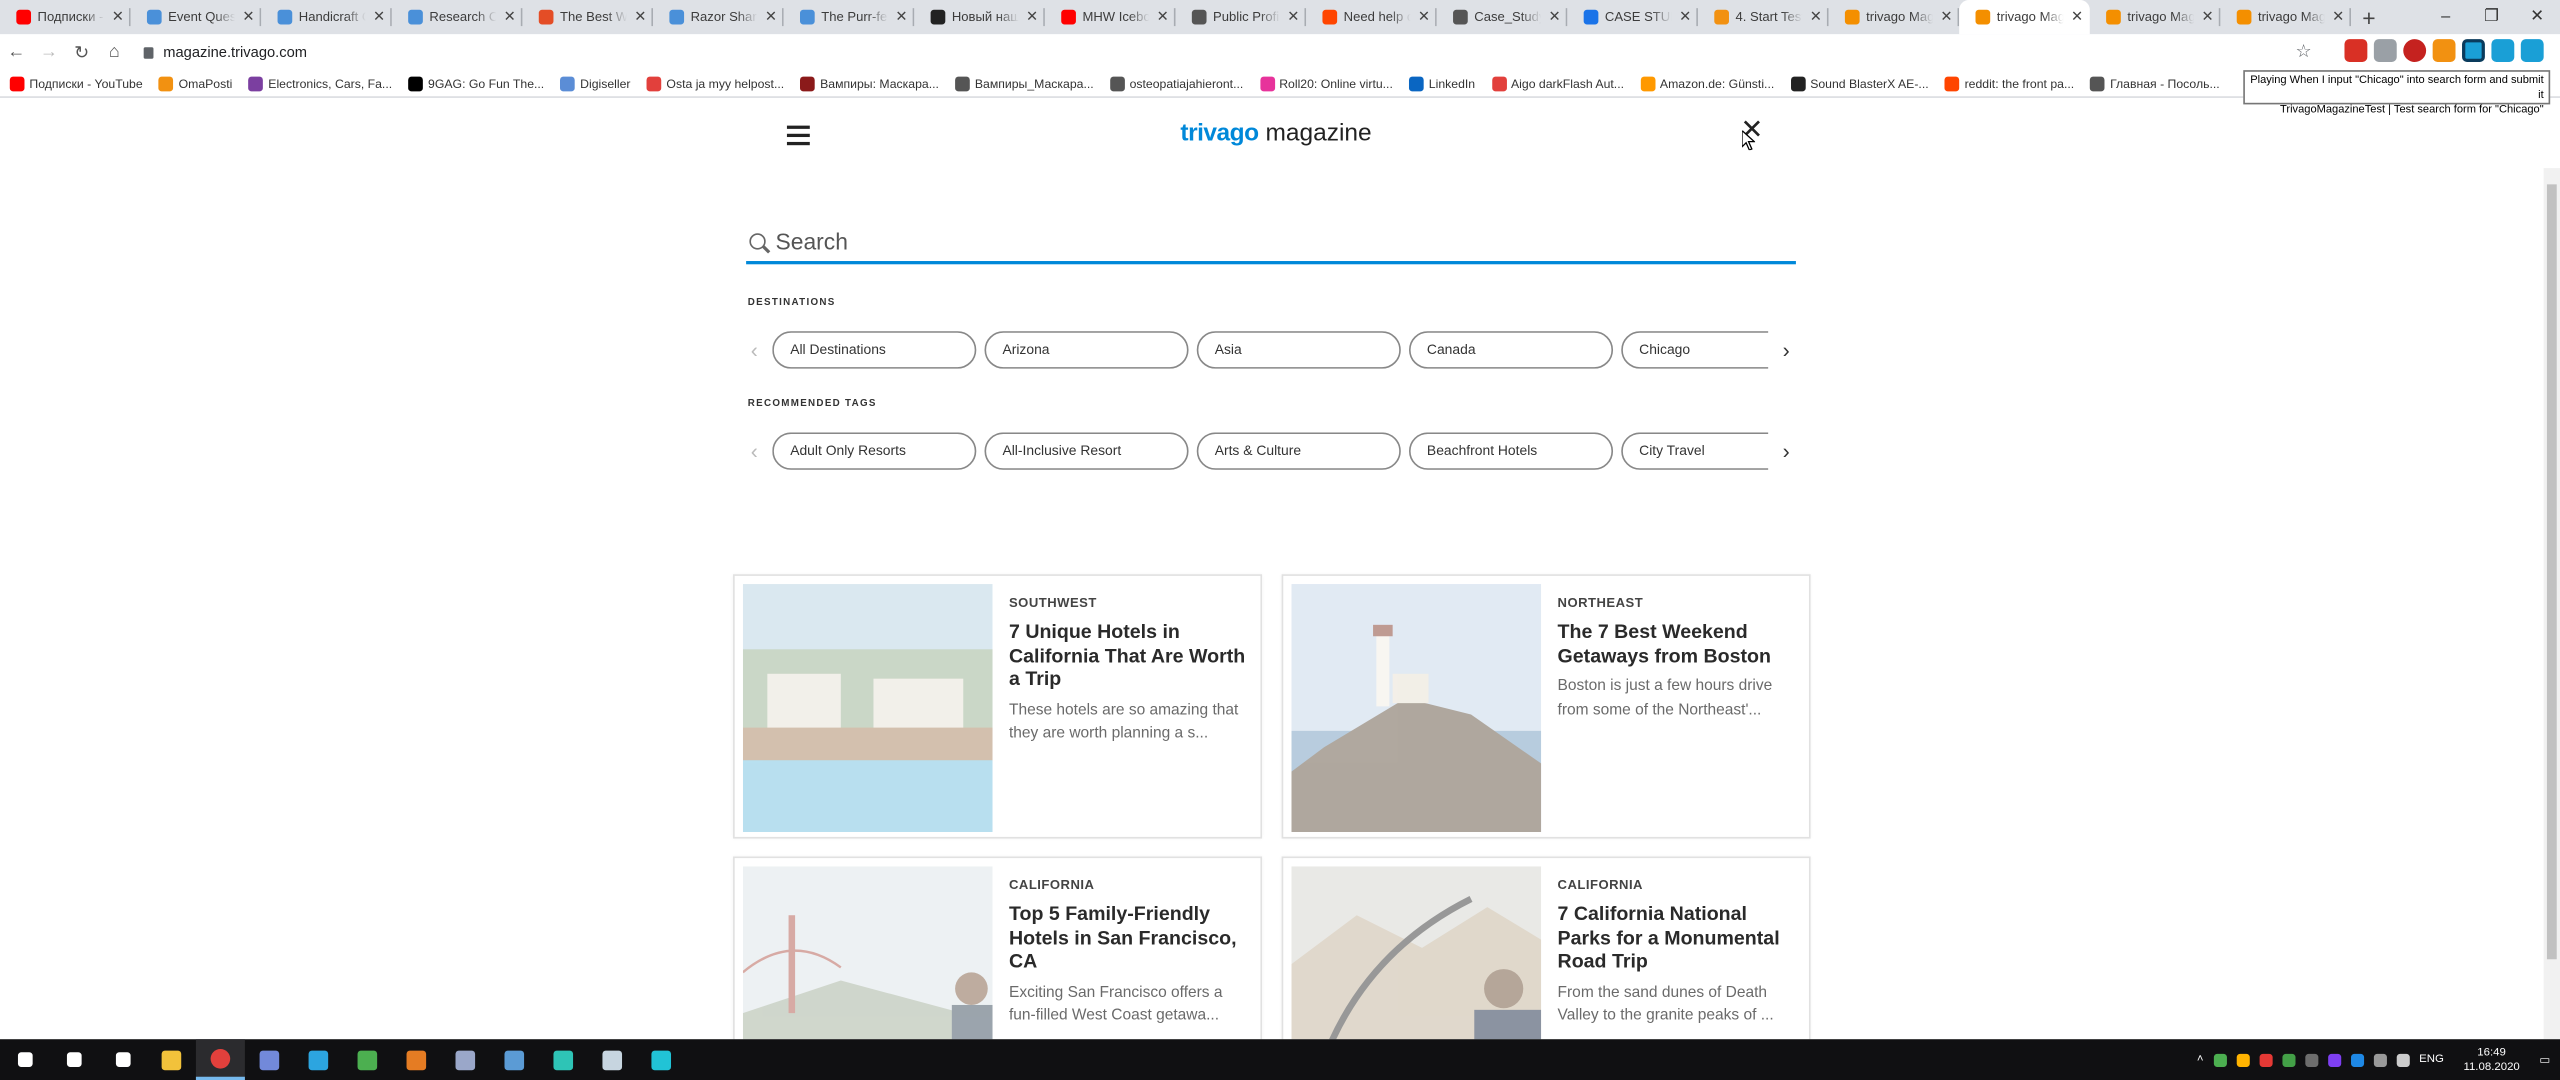 The height and width of the screenshot is (1080, 2560). Describe the element at coordinates (2551, 572) in the screenshot. I see `scrollbar-thumb` at that location.